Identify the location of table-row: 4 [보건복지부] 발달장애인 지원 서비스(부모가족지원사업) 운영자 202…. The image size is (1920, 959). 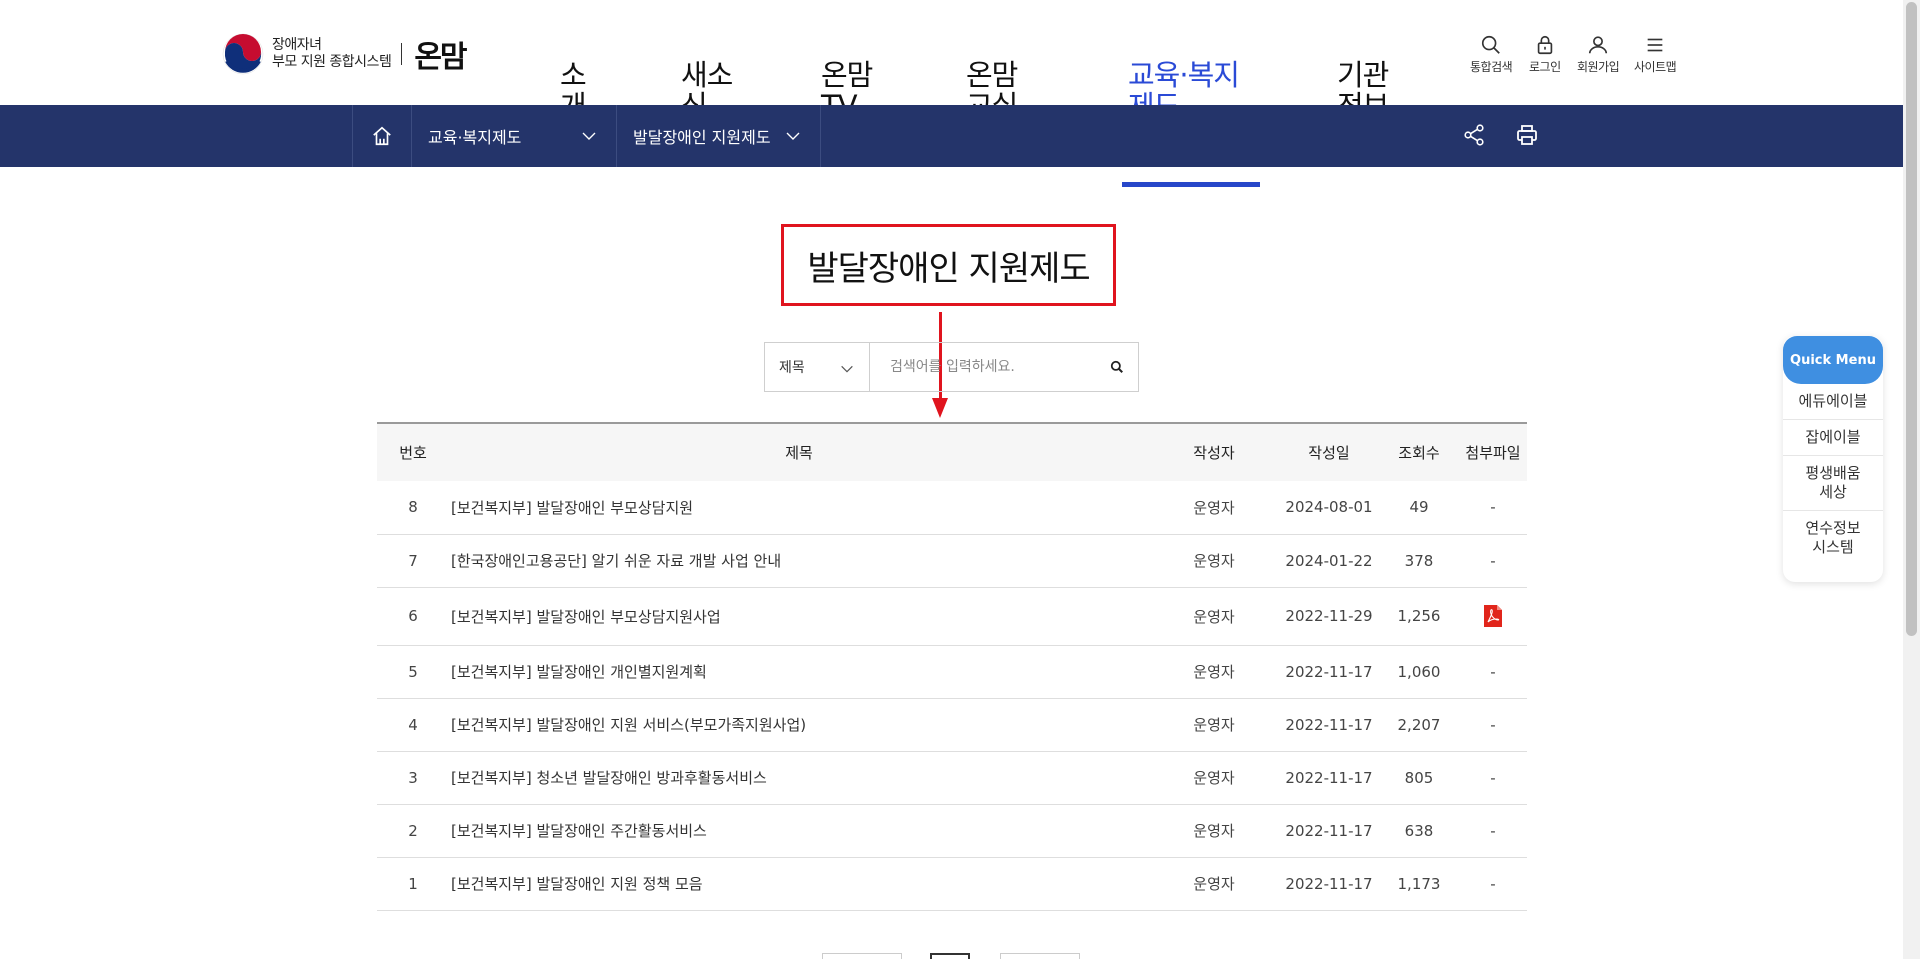
(952, 725).